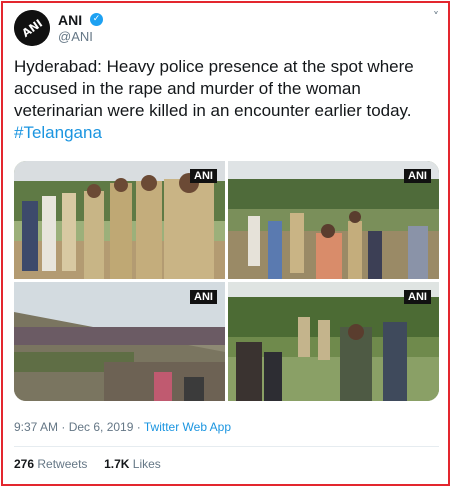 This screenshot has width=451, height=486. What do you see at coordinates (436, 17) in the screenshot?
I see `chevron-down-icon: ˅` at bounding box center [436, 17].